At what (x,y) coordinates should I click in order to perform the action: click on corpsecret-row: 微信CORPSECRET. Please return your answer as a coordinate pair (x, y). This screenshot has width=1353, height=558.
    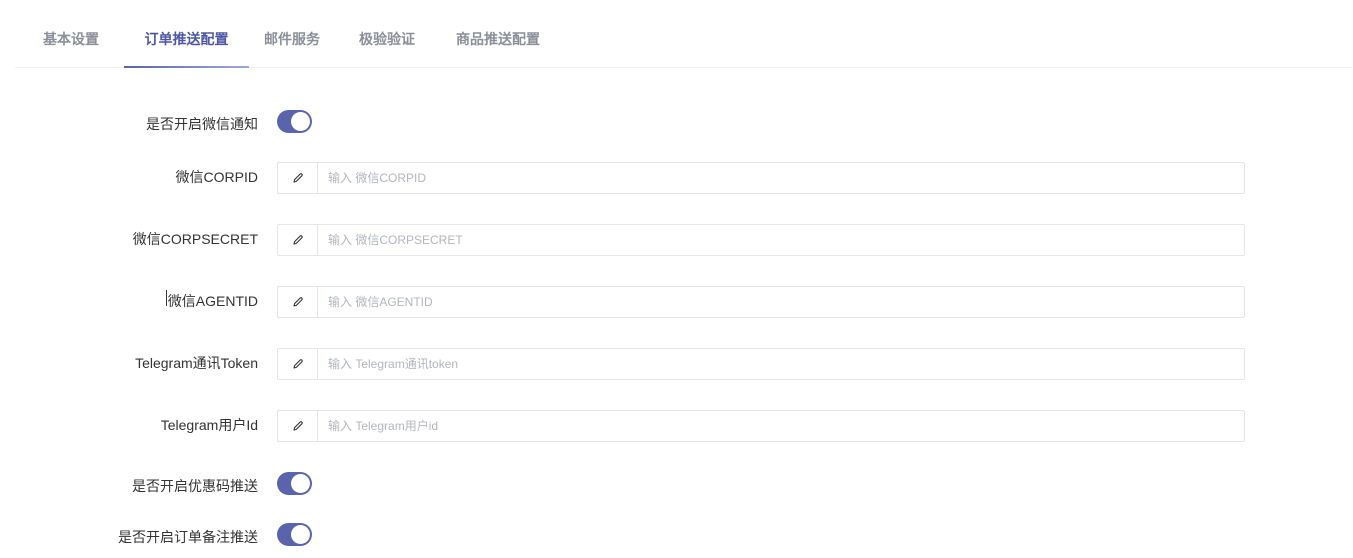
    Looking at the image, I should click on (676, 240).